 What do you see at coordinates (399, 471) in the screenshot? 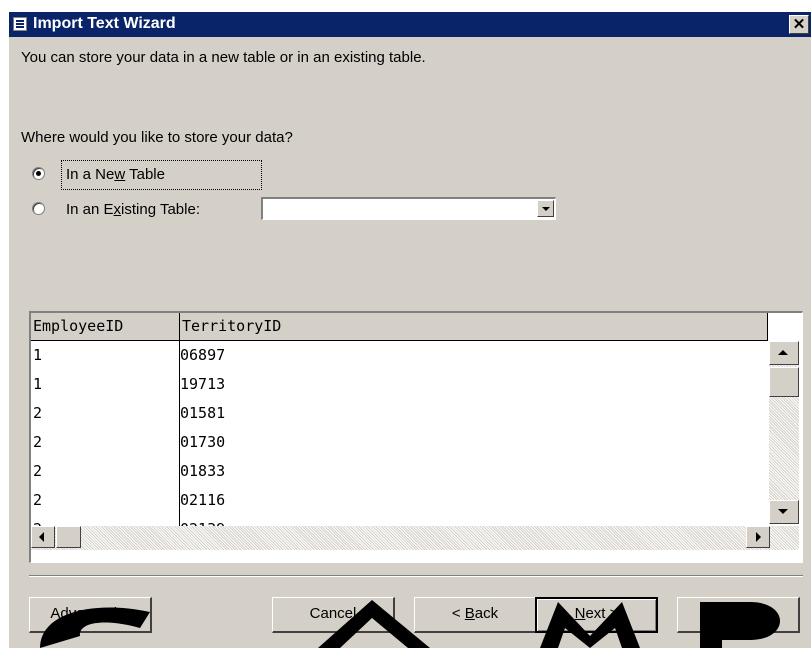
I see `table-row: 2 01833` at bounding box center [399, 471].